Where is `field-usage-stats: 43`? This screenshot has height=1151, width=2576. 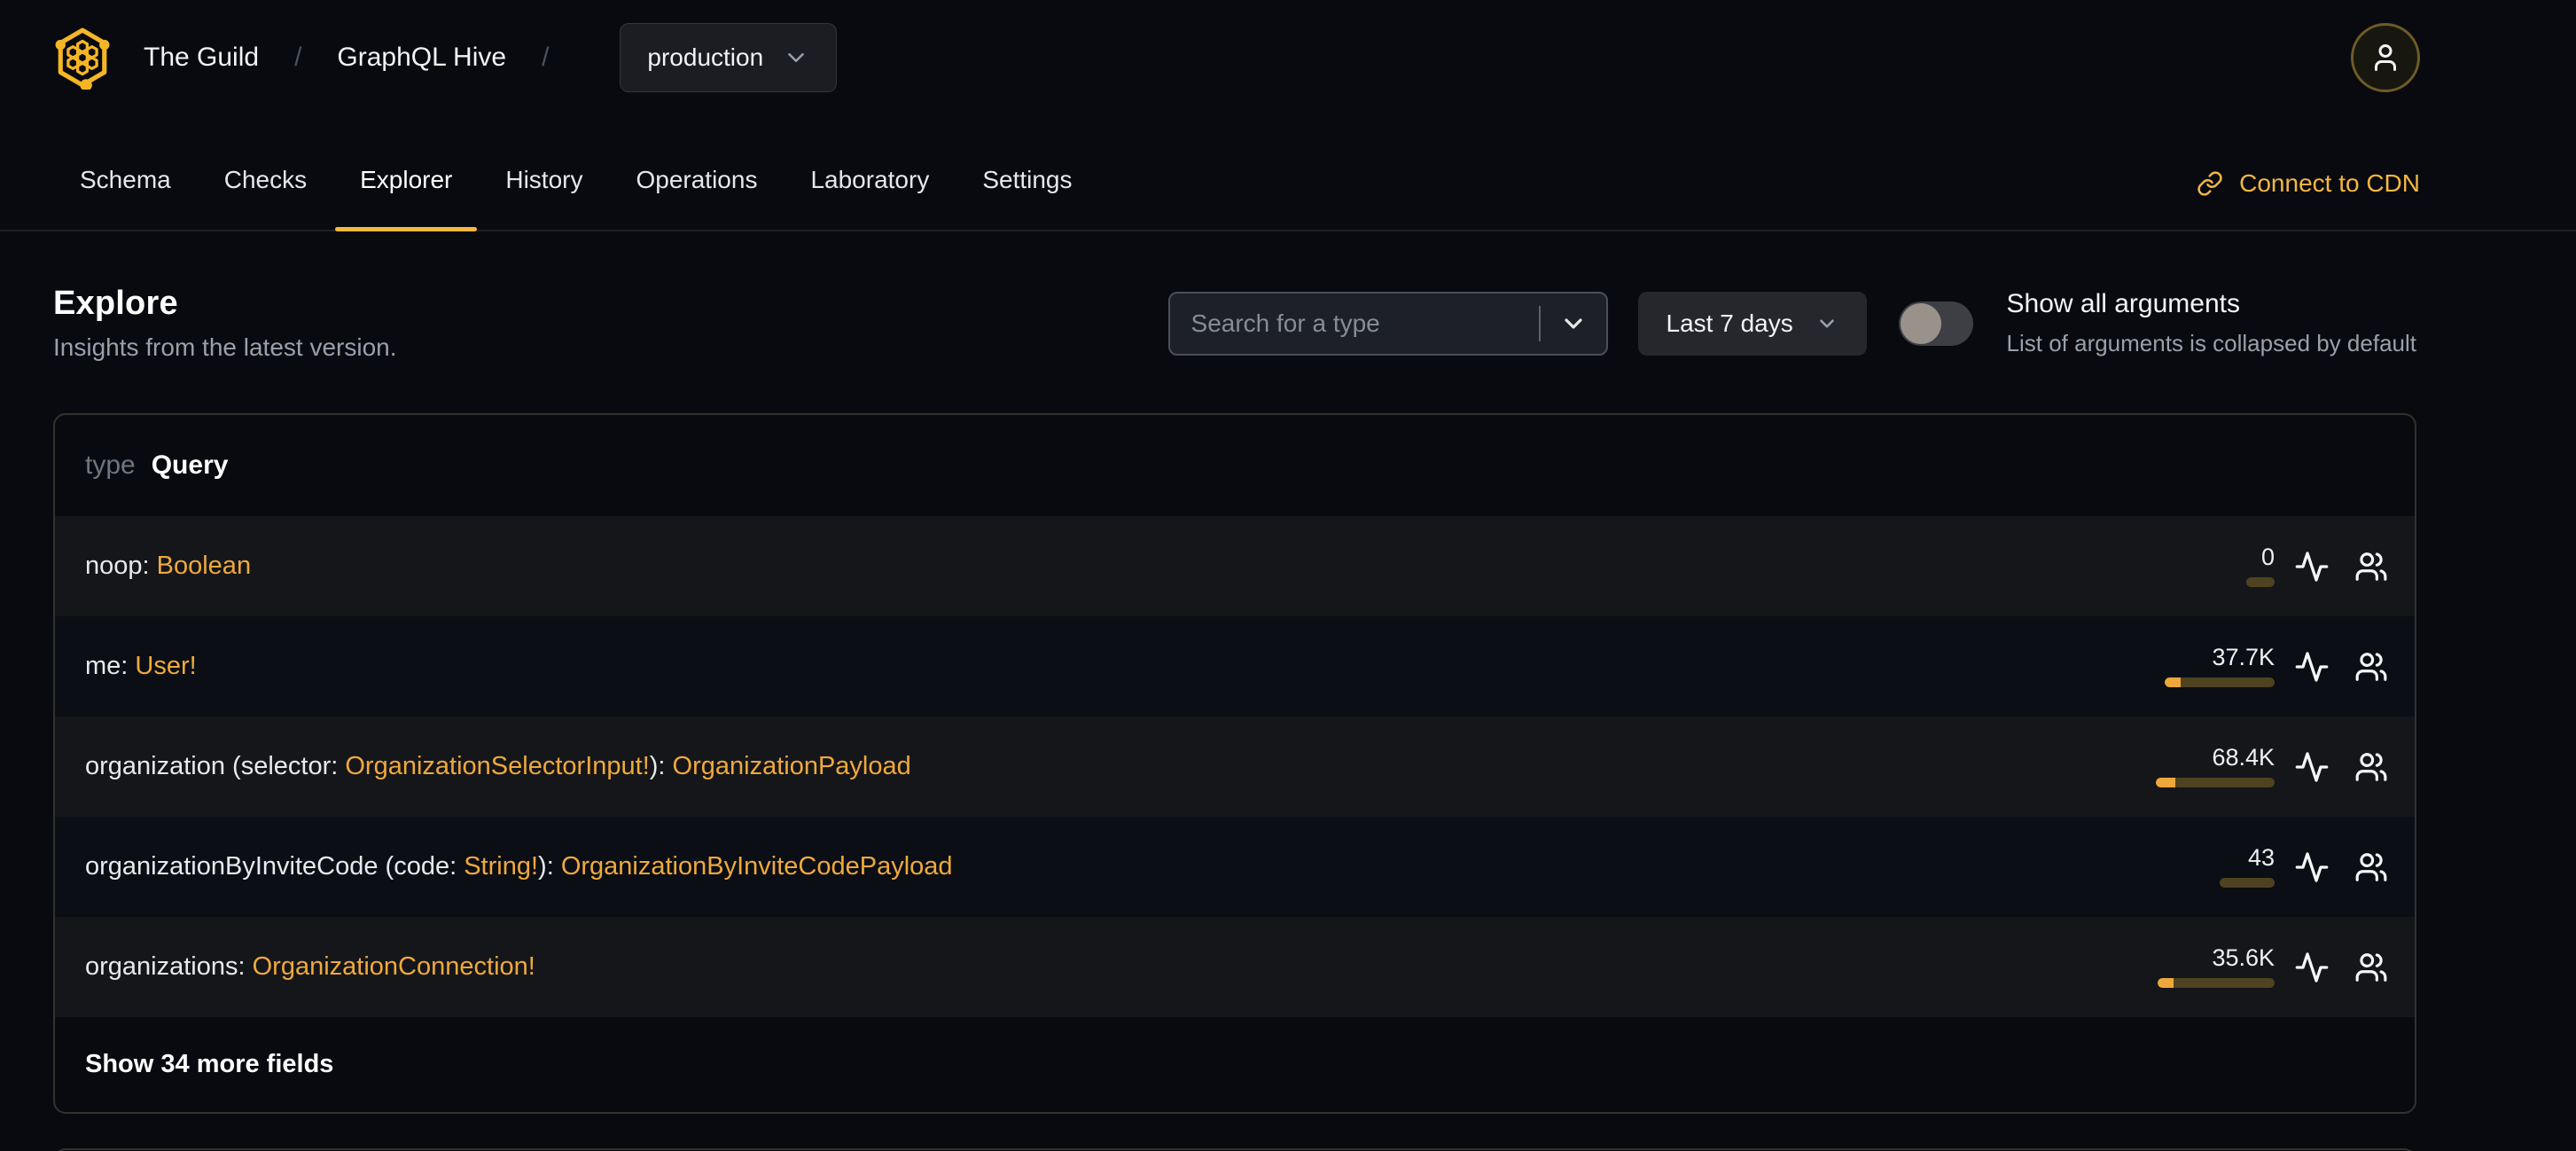 field-usage-stats: 43 is located at coordinates (2199, 867).